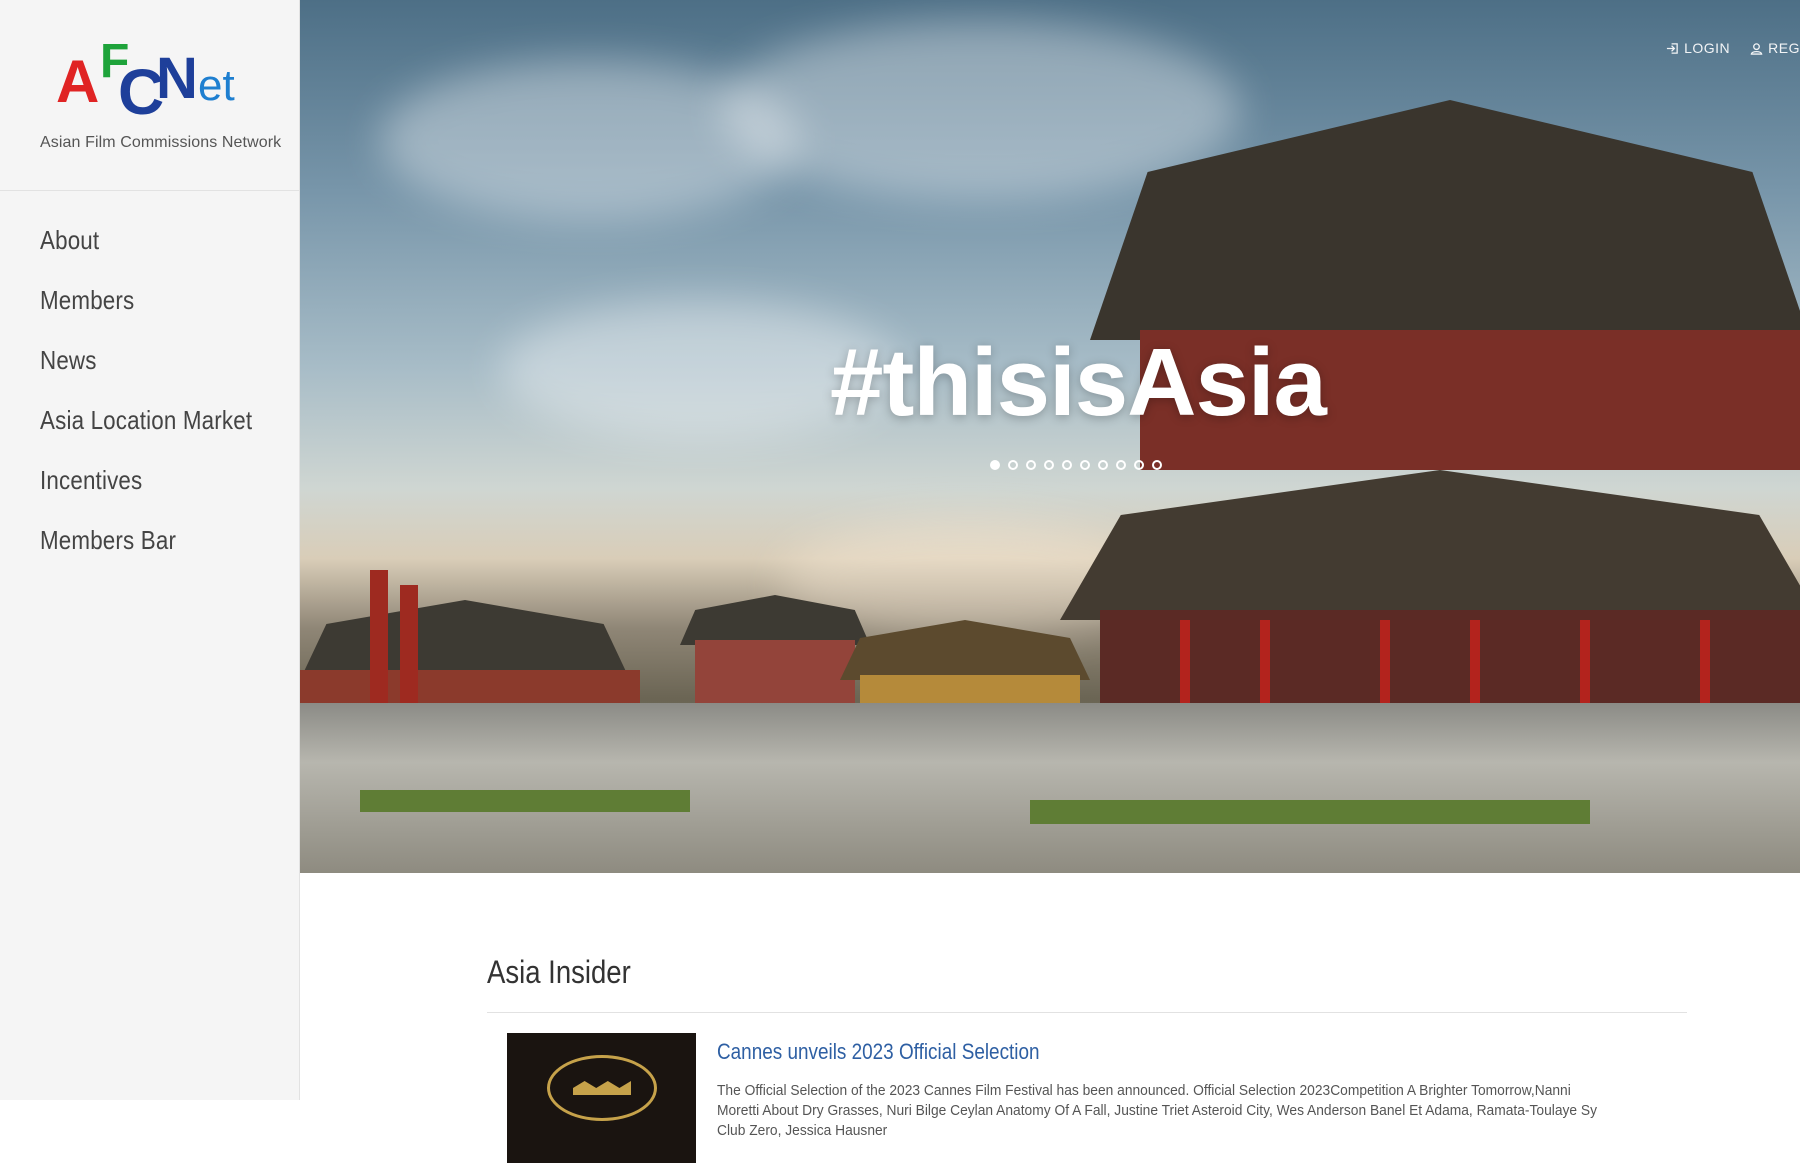 This screenshot has width=1800, height=1163. What do you see at coordinates (1707, 48) in the screenshot?
I see `login-label: LOGIN` at bounding box center [1707, 48].